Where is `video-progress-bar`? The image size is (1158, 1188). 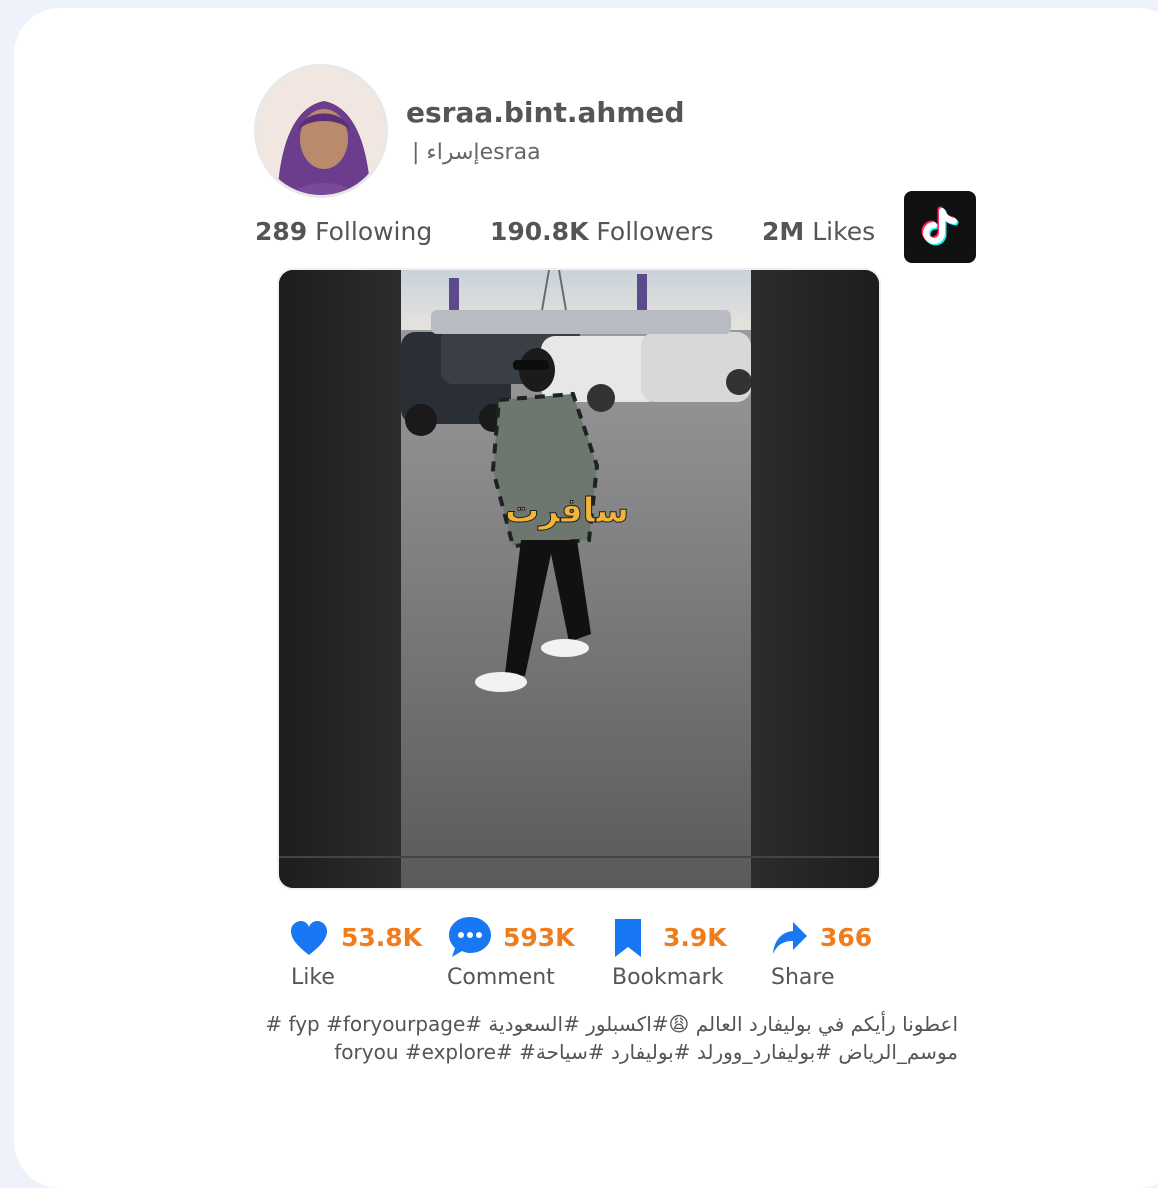 video-progress-bar is located at coordinates (579, 857).